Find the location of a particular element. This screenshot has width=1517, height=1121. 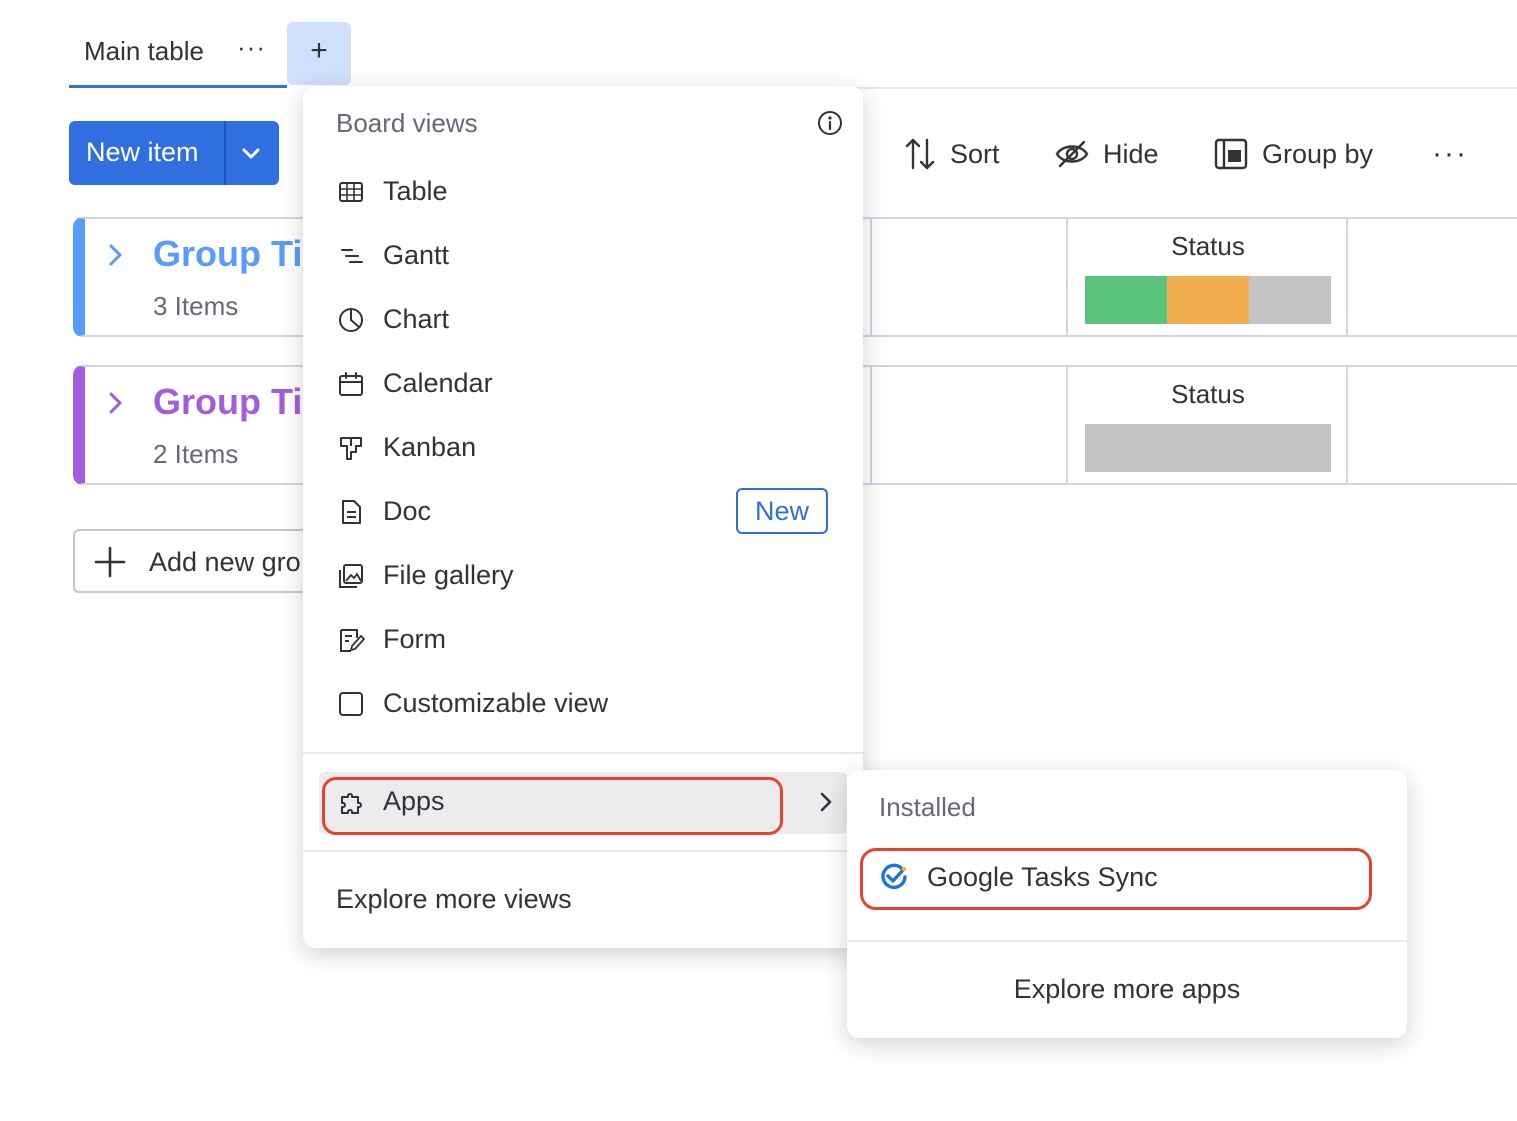

menu-item-gantt: Gantt is located at coordinates (583, 256).